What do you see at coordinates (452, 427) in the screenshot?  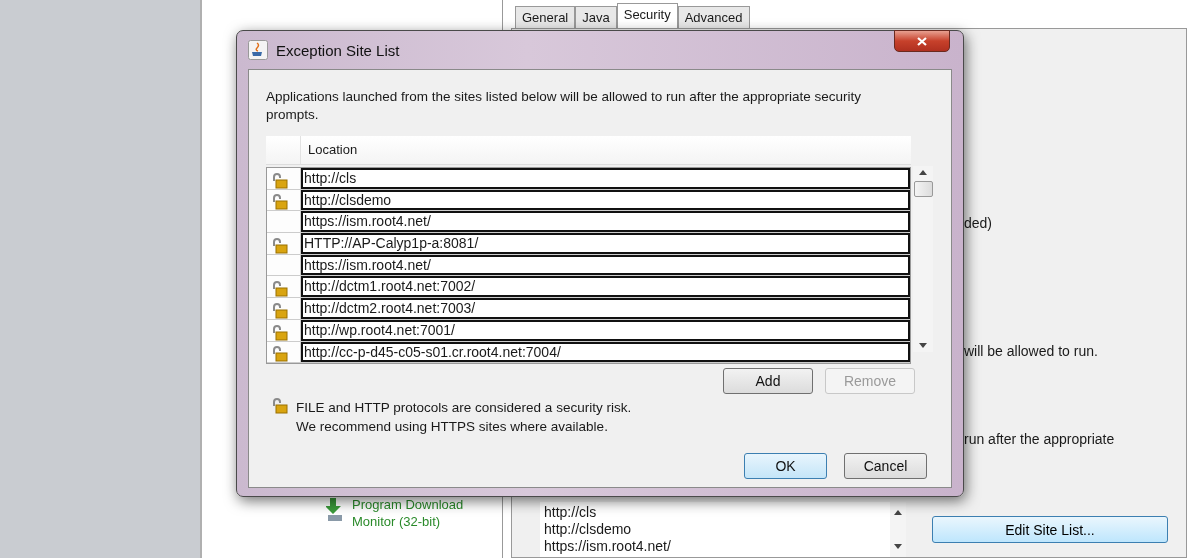 I see `warning-text: We recommend using HTTPS sites where available.` at bounding box center [452, 427].